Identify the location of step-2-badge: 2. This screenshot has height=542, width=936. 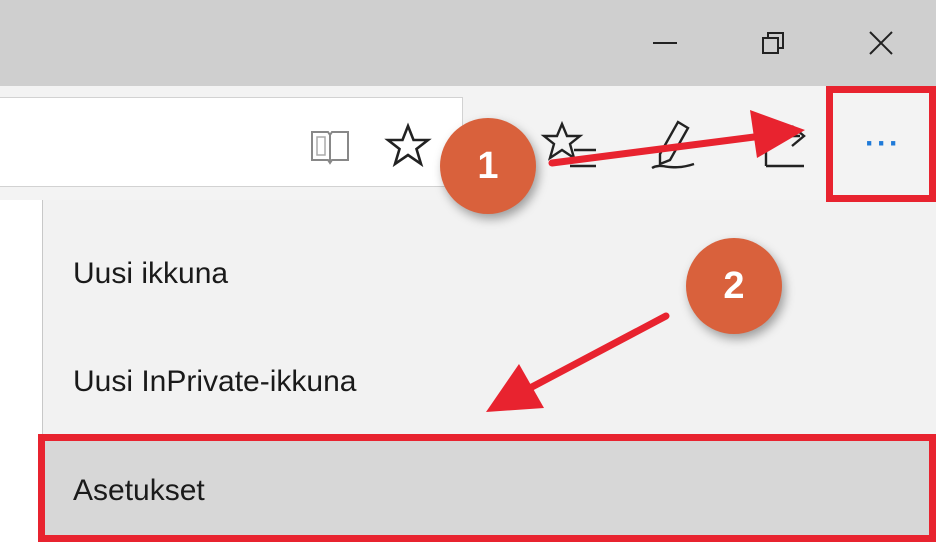
(734, 286).